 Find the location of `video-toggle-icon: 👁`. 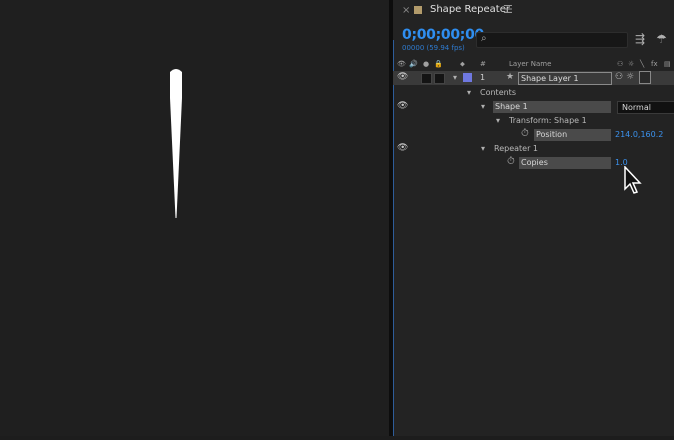

video-toggle-icon: 👁 is located at coordinates (401, 64).